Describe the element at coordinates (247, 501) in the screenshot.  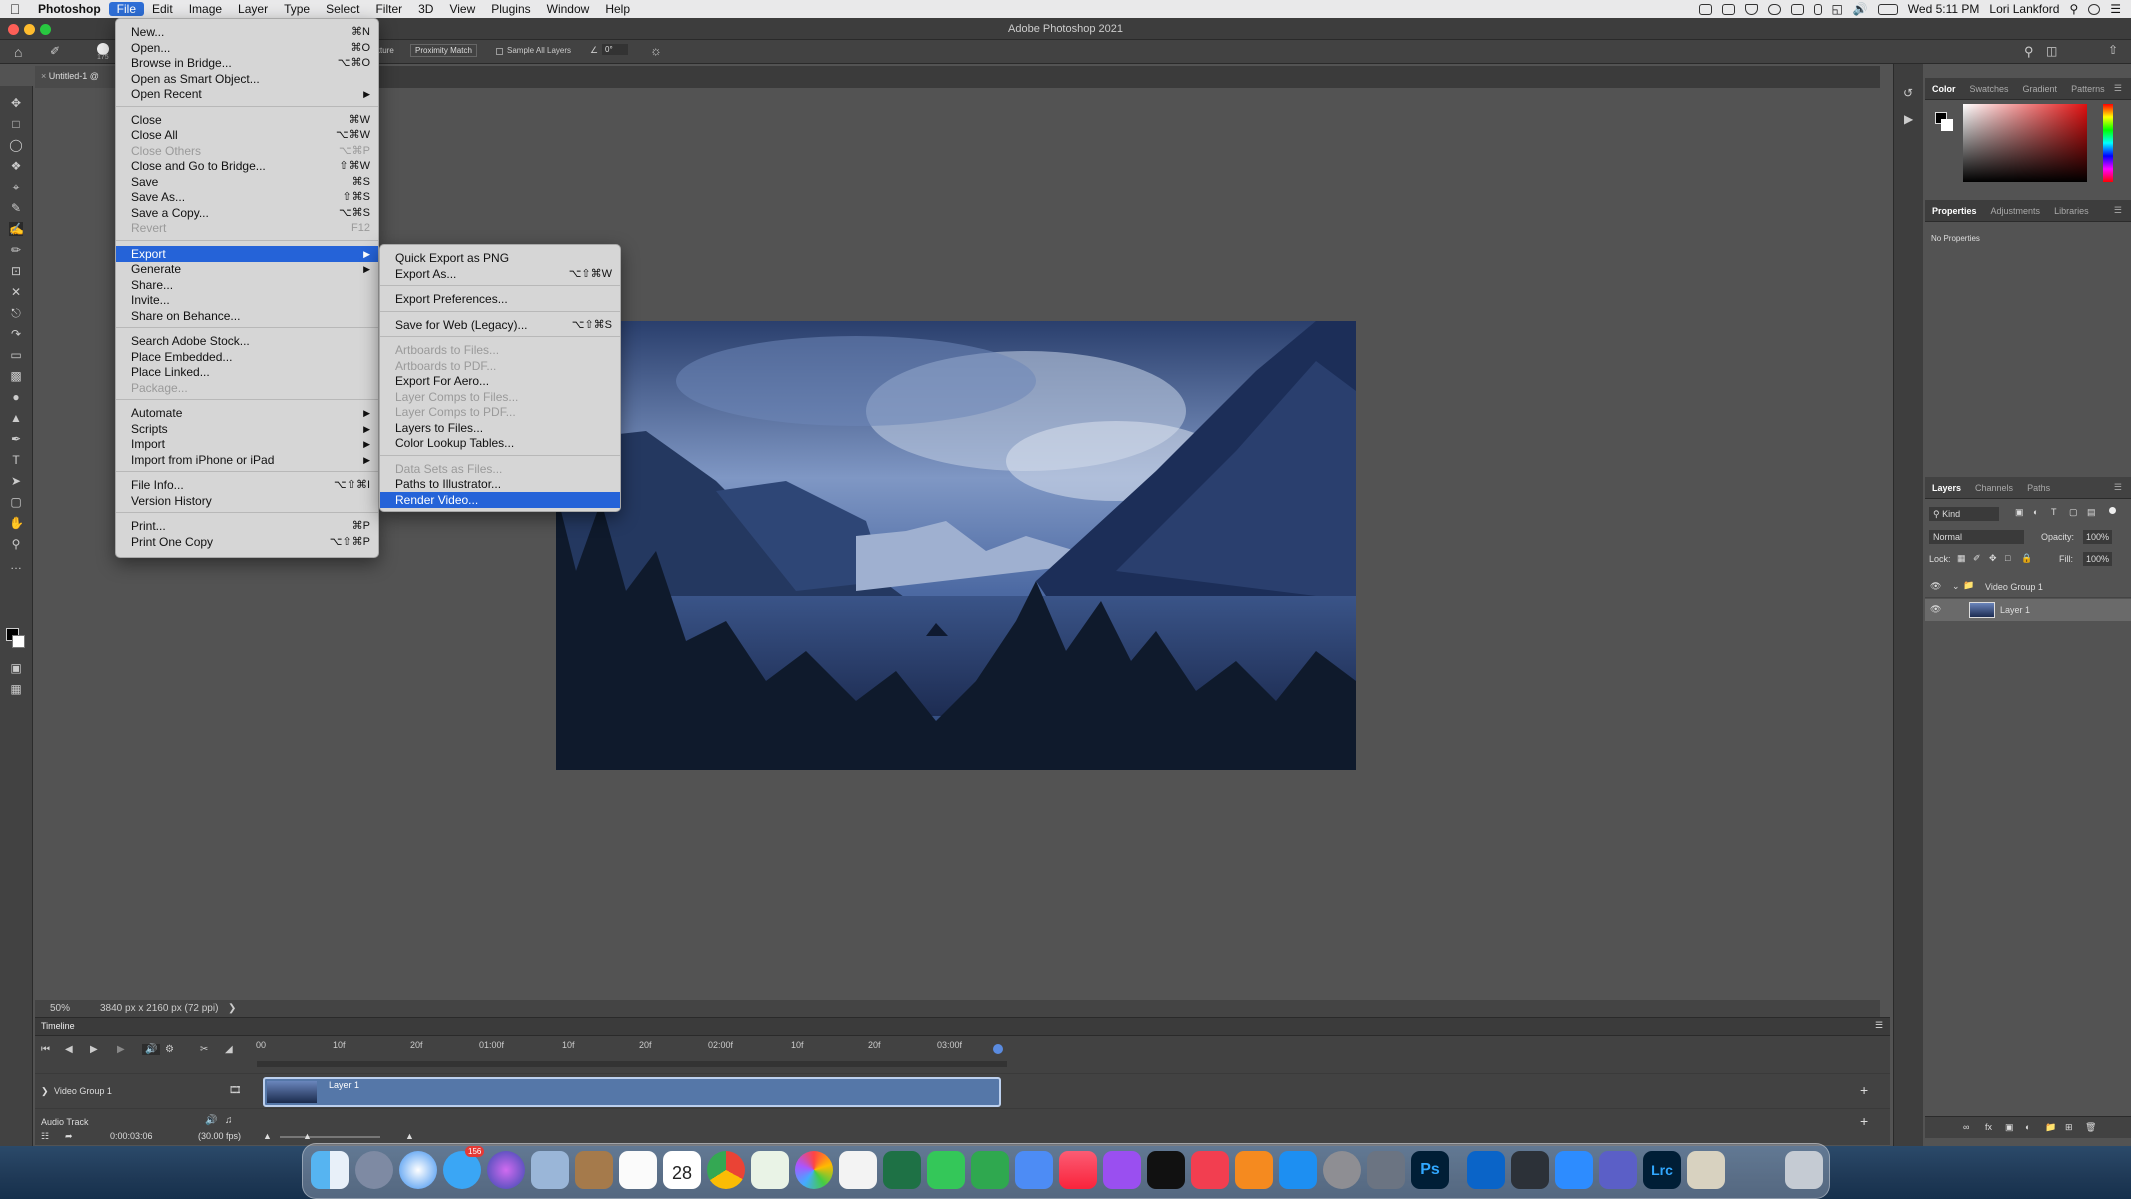
I see `menu-item-version-history: Version History` at that location.